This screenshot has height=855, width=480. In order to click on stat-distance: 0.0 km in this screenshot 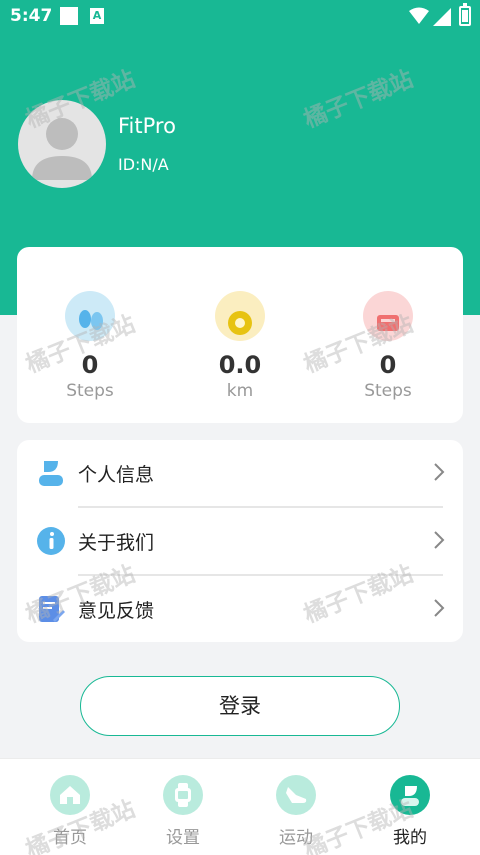, I will do `click(240, 346)`.